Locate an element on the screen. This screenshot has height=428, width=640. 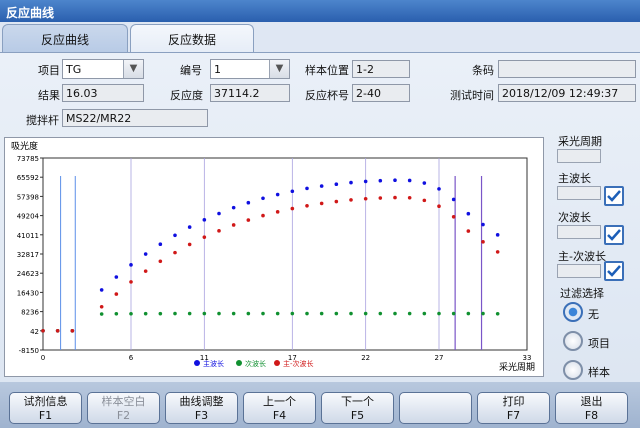
x-tick-label: 0 is located at coordinates (43, 358).